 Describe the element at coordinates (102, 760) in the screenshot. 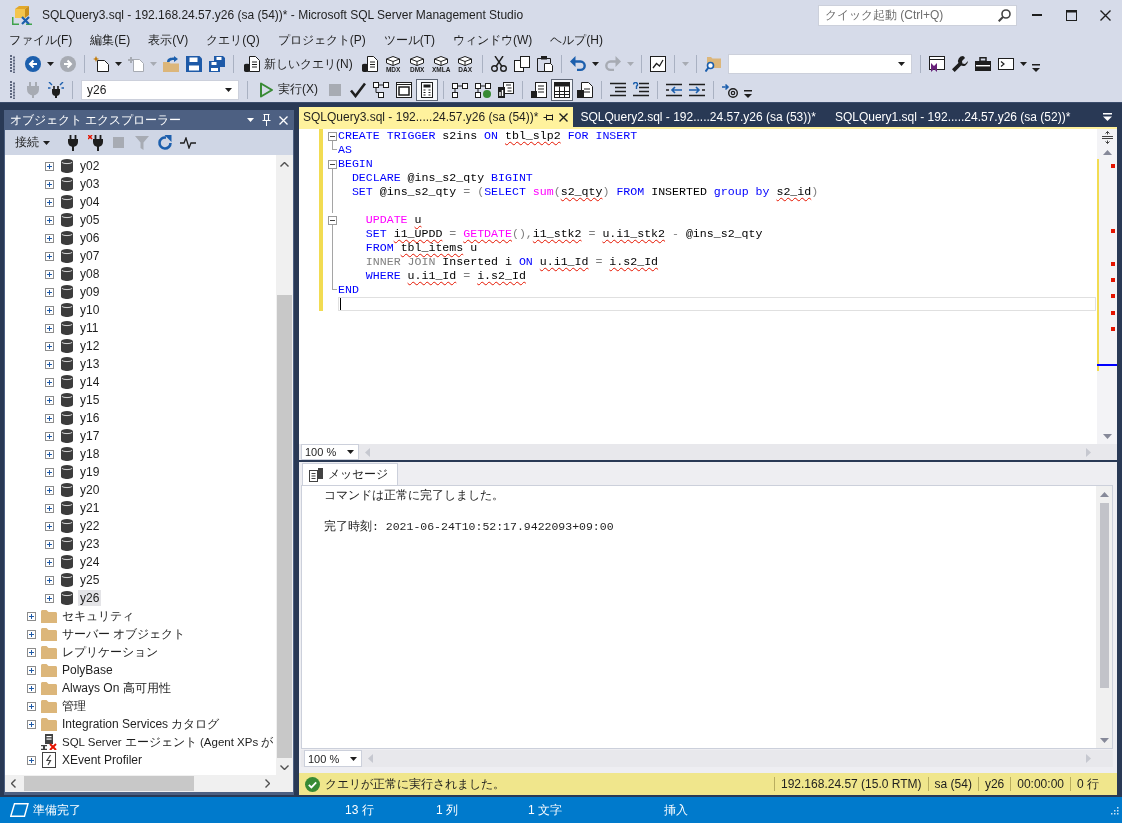

I see `tree-item: XEvent Profiler` at that location.